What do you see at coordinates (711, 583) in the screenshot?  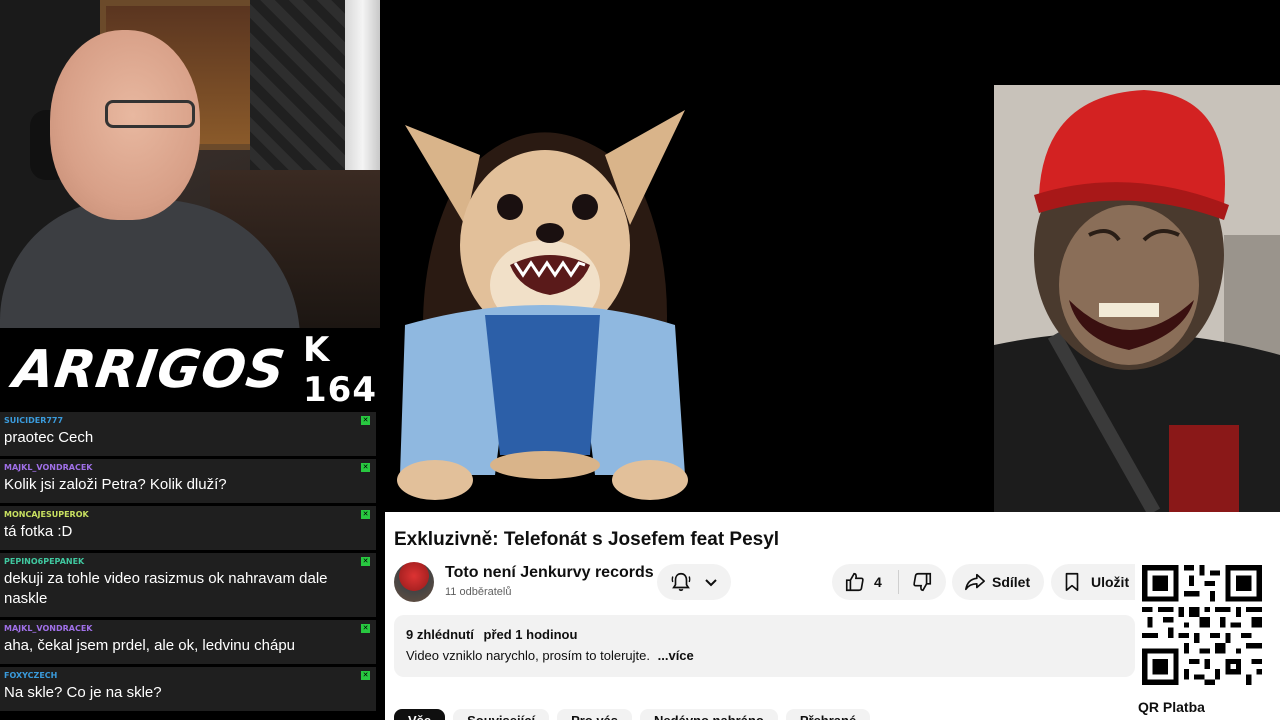 I see `chevron-down-icon` at bounding box center [711, 583].